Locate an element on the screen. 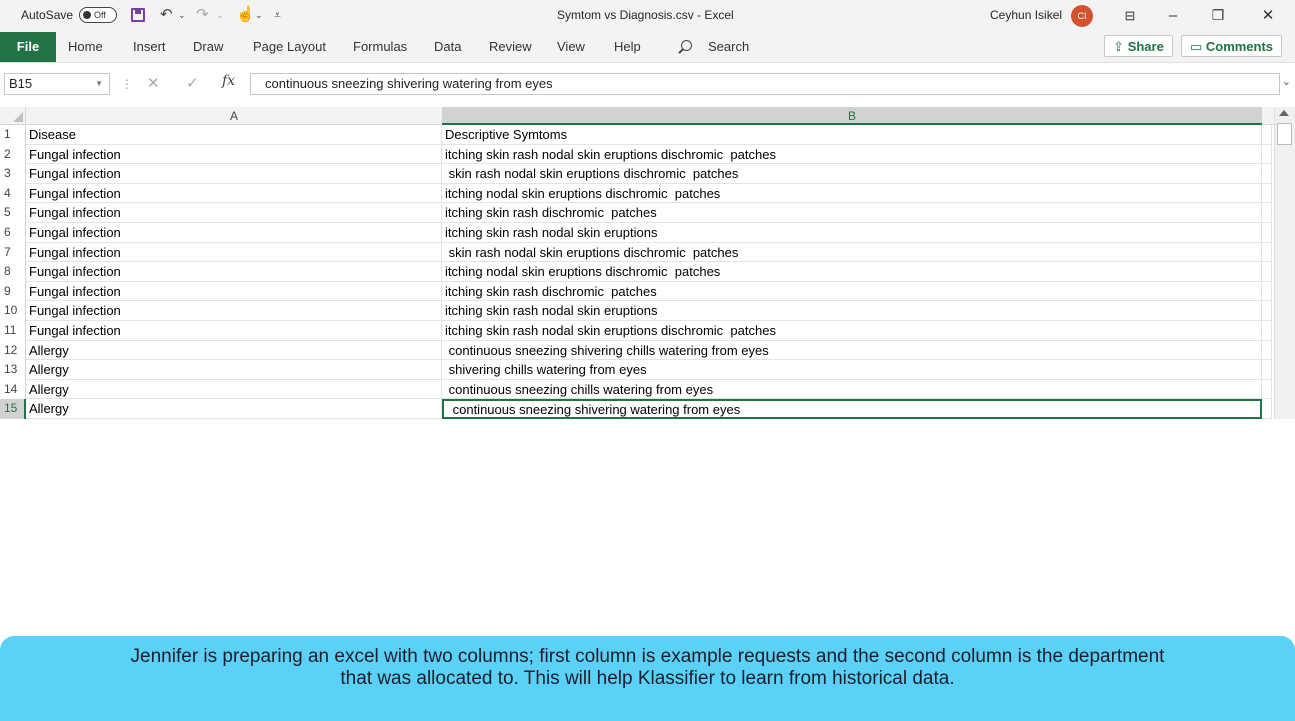  ribbon-display-icon: ⊟ is located at coordinates (1130, 16).